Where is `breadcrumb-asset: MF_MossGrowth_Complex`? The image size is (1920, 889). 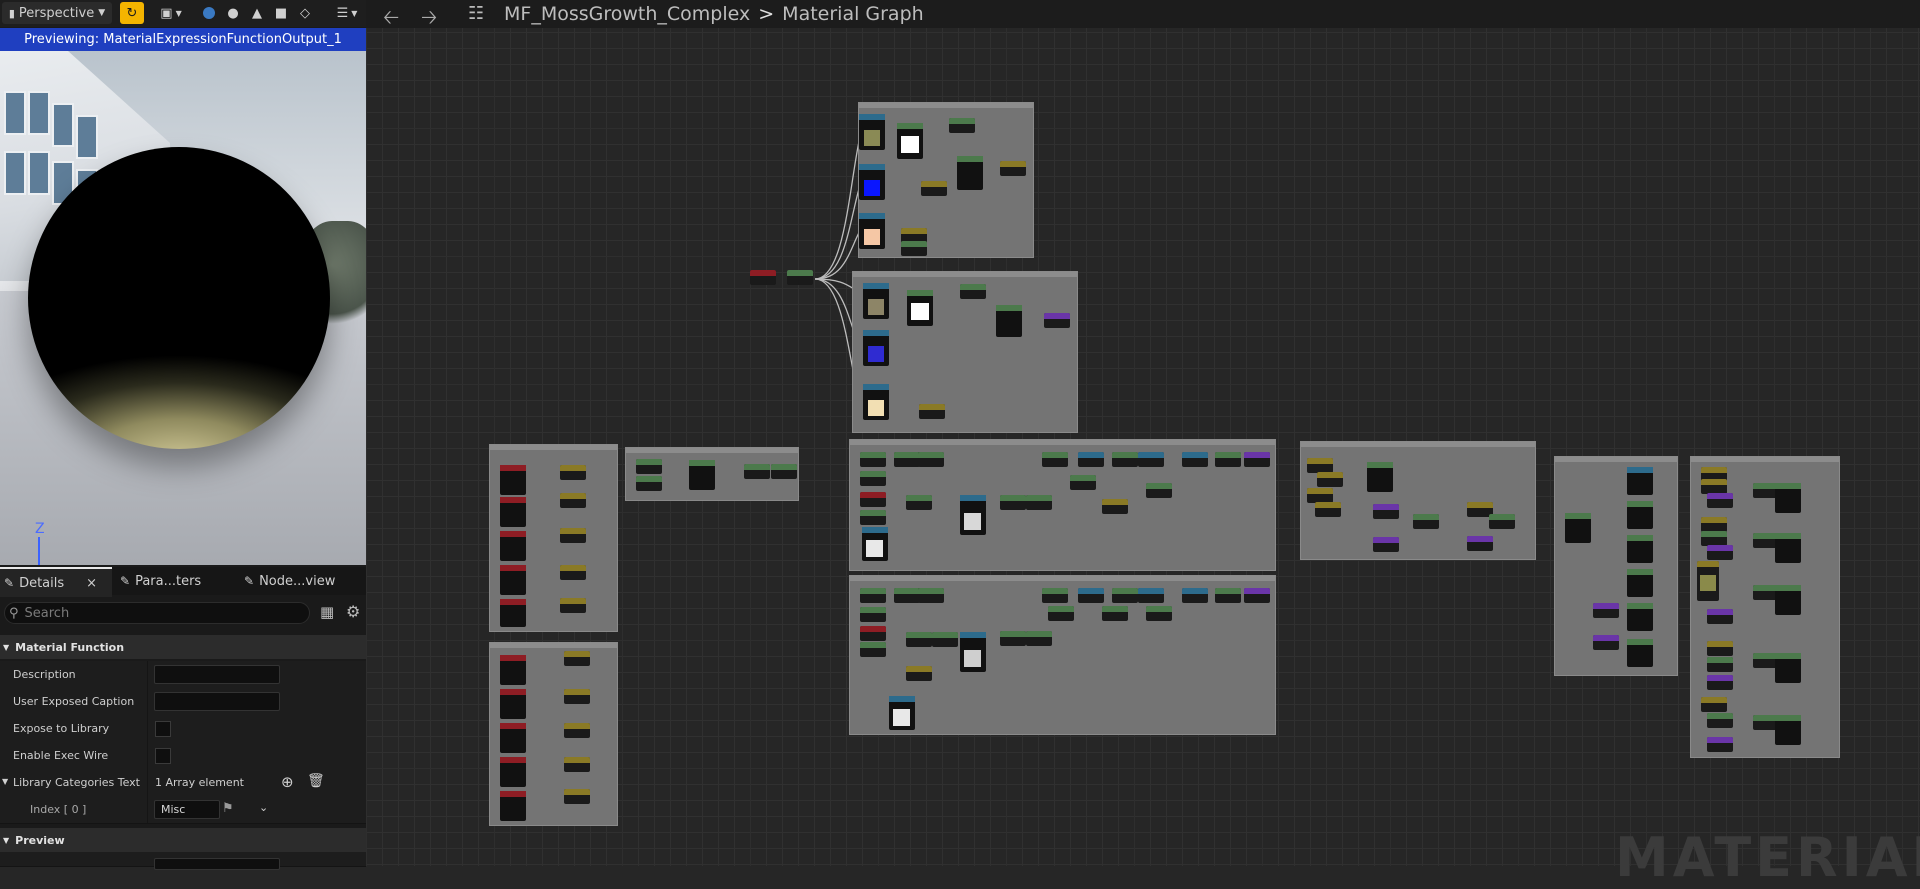 breadcrumb-asset: MF_MossGrowth_Complex is located at coordinates (627, 14).